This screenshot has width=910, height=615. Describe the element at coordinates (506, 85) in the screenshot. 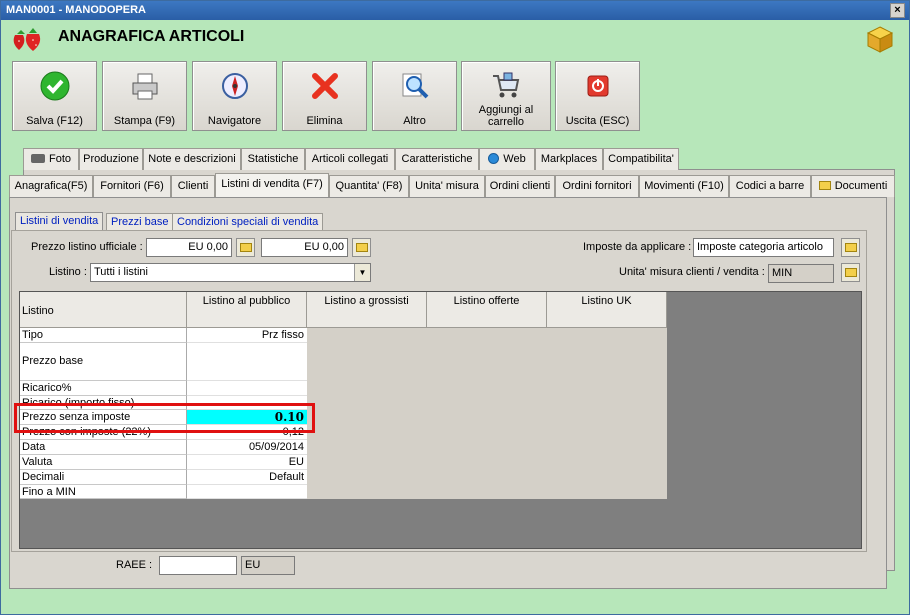

I see `cart-icon` at that location.